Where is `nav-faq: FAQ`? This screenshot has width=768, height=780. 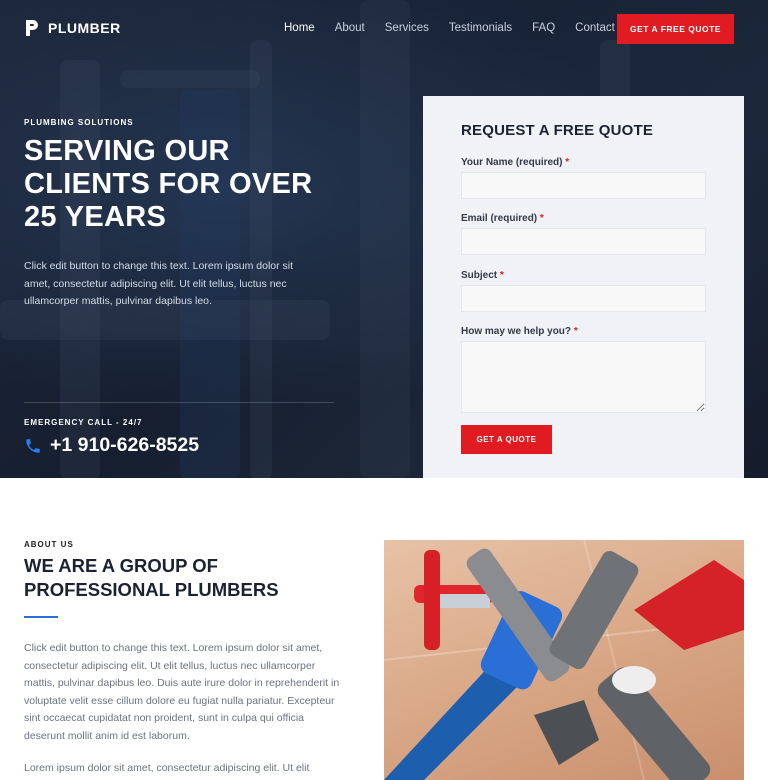 nav-faq: FAQ is located at coordinates (543, 28).